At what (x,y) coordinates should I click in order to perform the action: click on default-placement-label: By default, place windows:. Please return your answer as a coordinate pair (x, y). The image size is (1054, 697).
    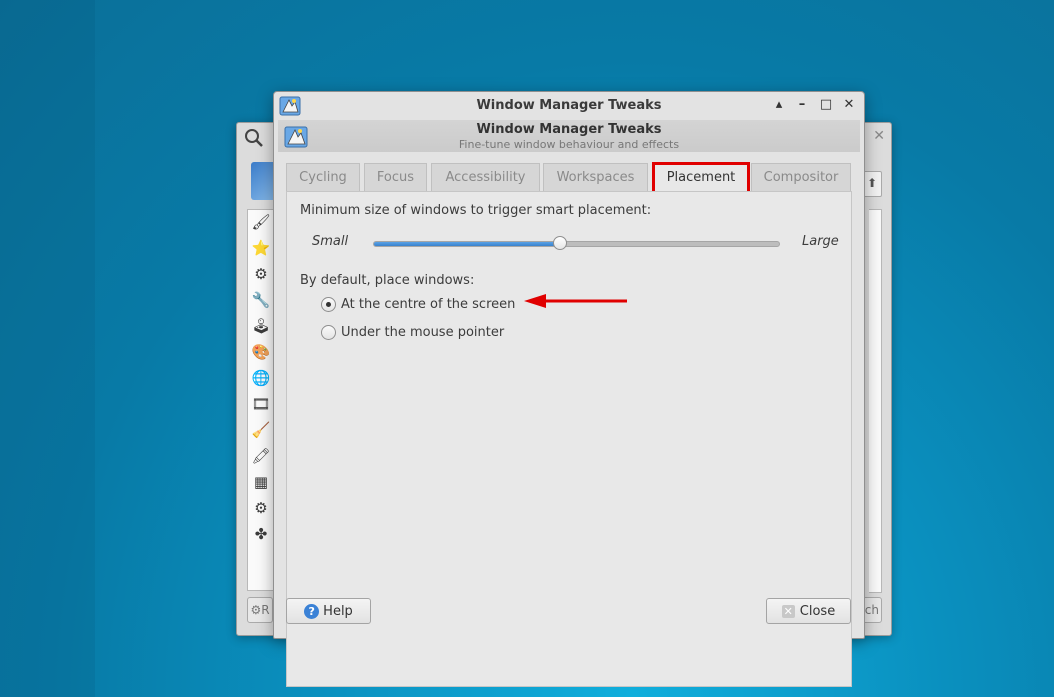
    Looking at the image, I should click on (387, 280).